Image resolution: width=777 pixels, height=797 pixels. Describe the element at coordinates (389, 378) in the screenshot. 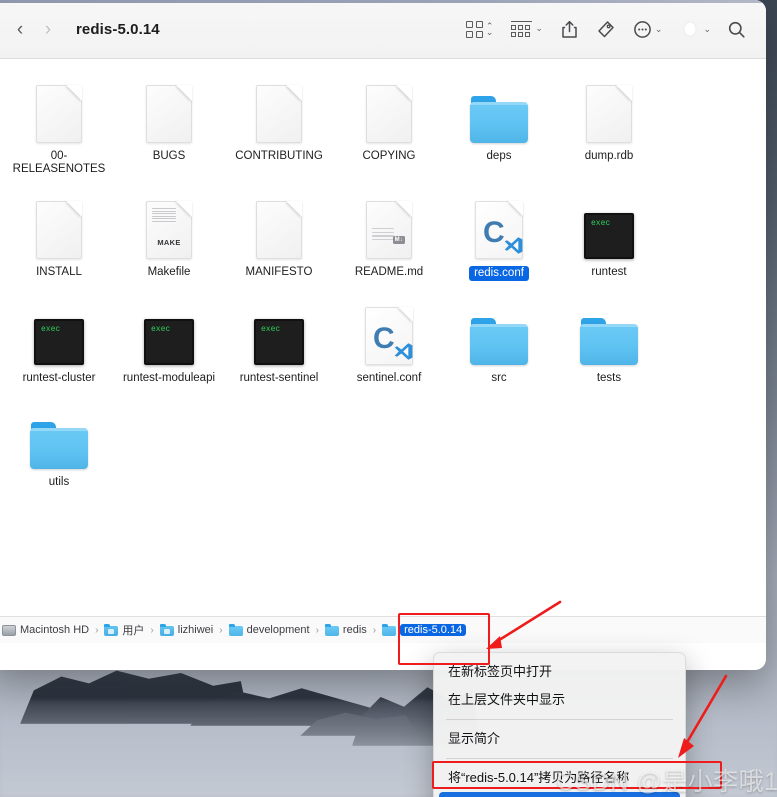

I see `file-label: sentinel.conf` at that location.